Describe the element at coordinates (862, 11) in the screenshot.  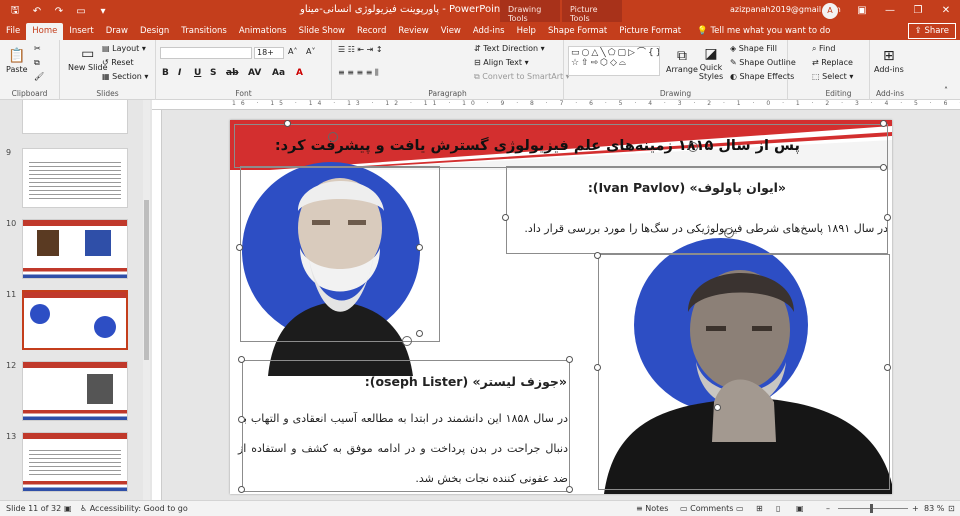
I see `ribbon-display-icon: ▣` at that location.